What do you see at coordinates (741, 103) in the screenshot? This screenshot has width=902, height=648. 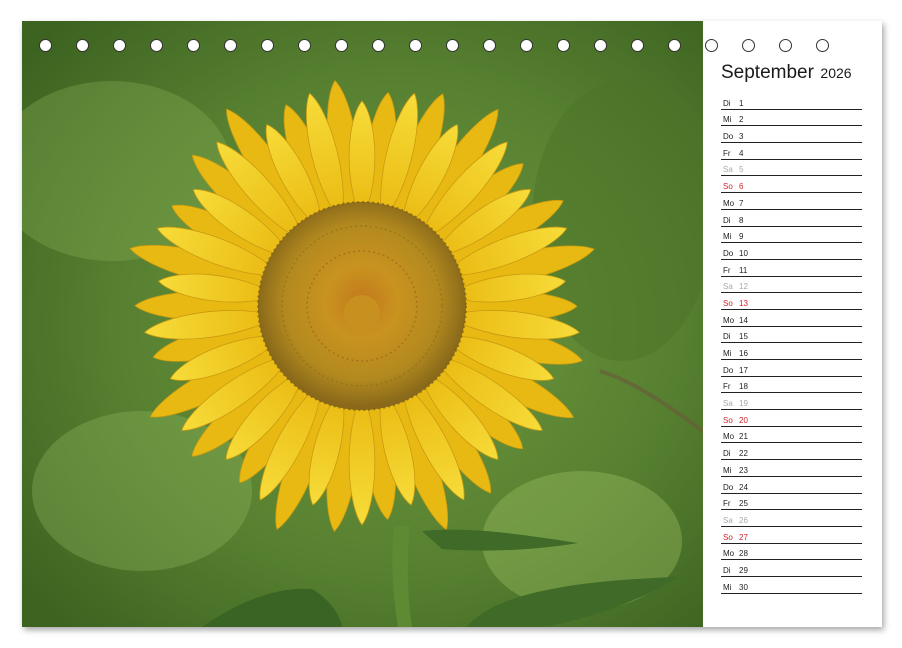 I see `day-number: 1` at bounding box center [741, 103].